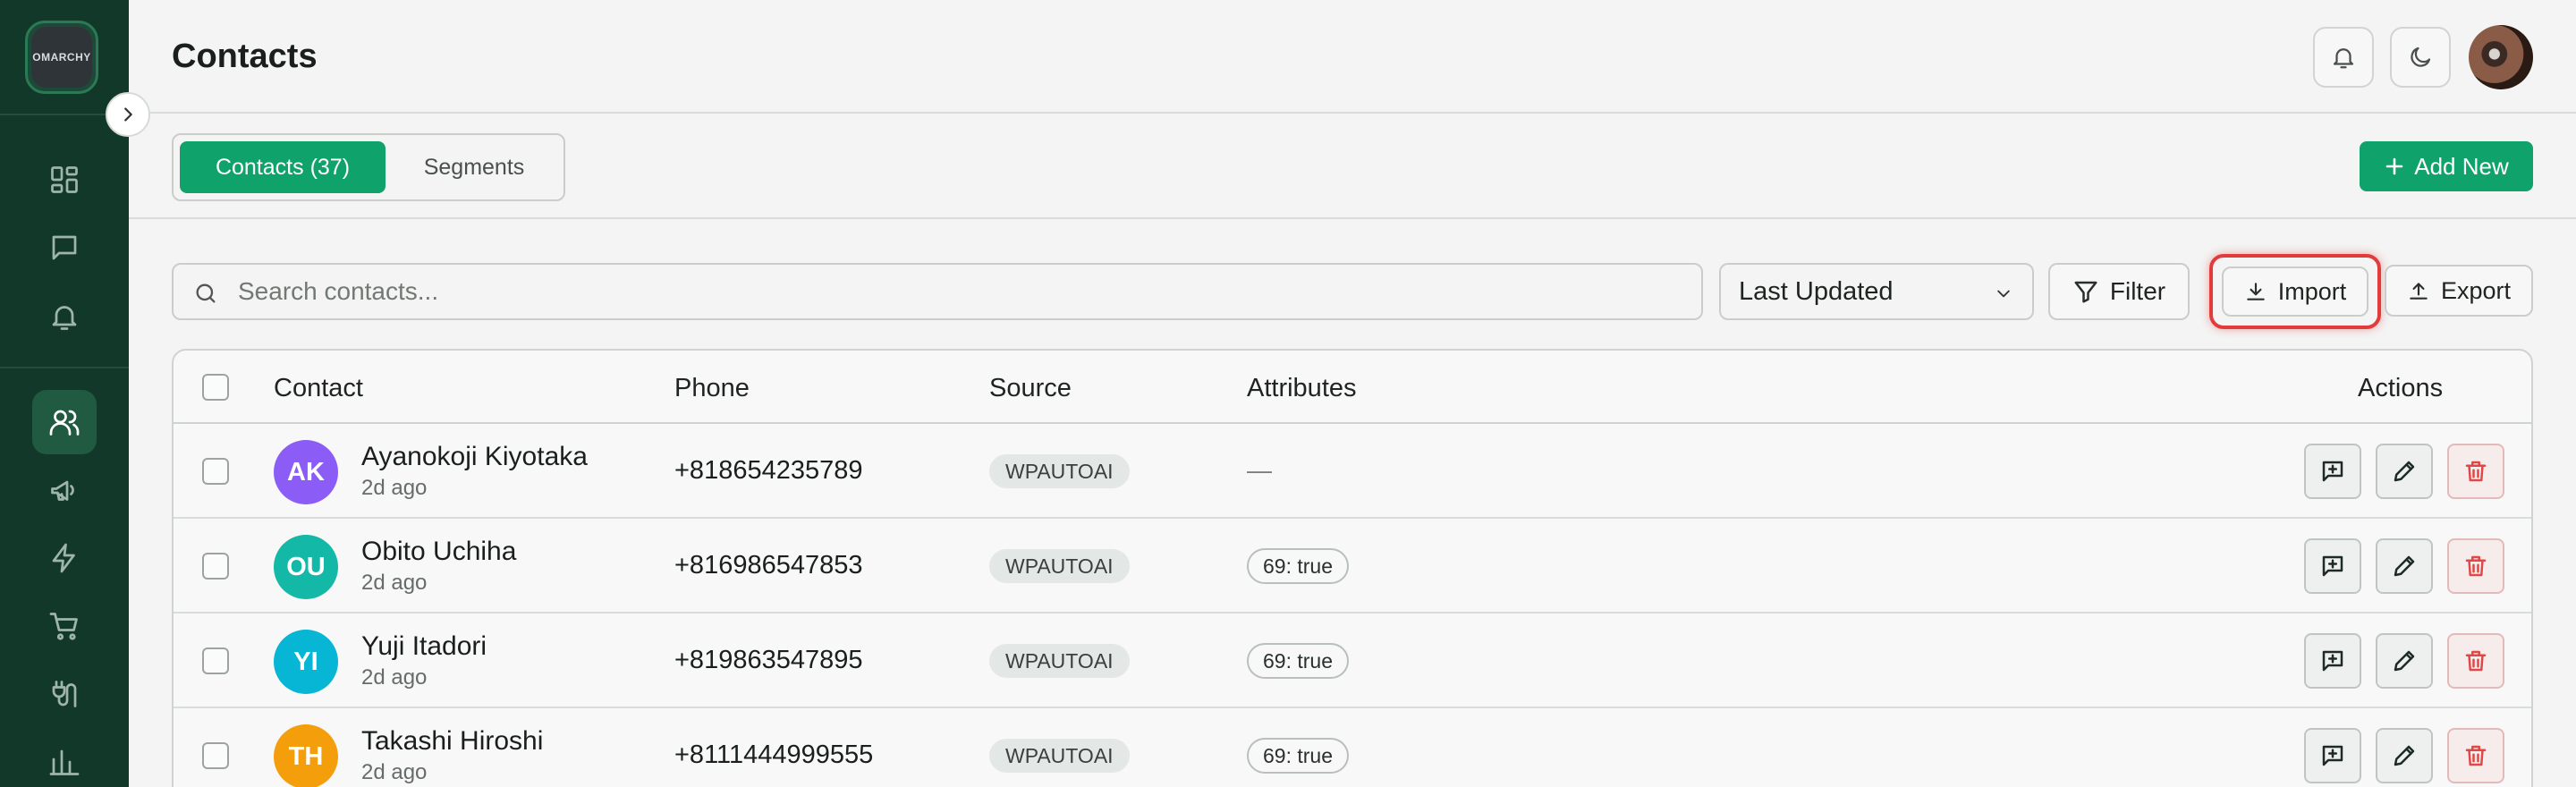  I want to click on import-label: Import, so click(2312, 291).